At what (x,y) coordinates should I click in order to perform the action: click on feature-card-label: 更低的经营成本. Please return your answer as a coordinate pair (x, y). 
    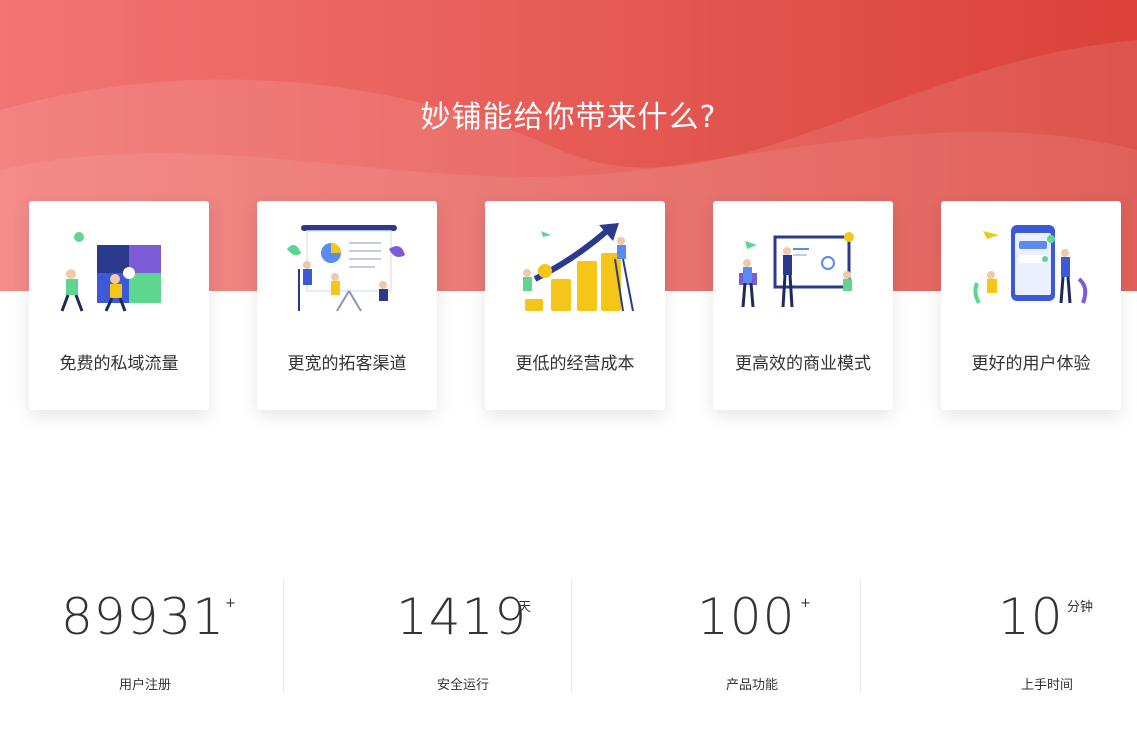
    Looking at the image, I should click on (575, 364).